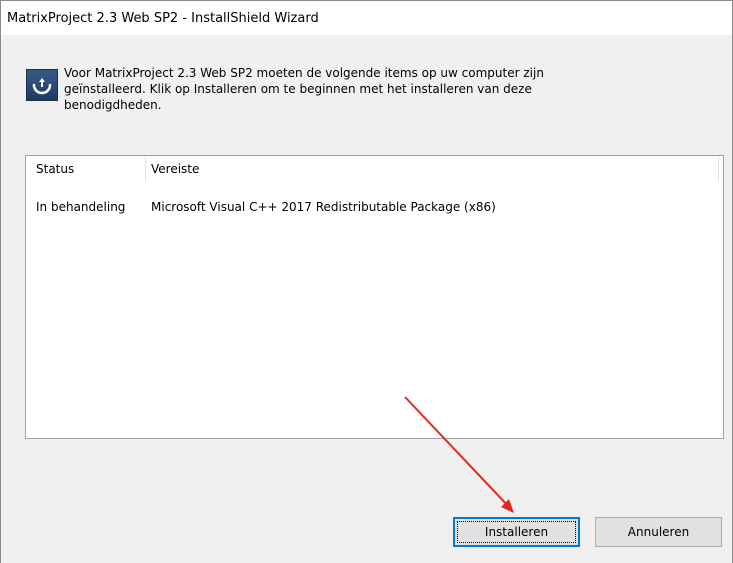  Describe the element at coordinates (86, 169) in the screenshot. I see `column-header-status: Status` at that location.